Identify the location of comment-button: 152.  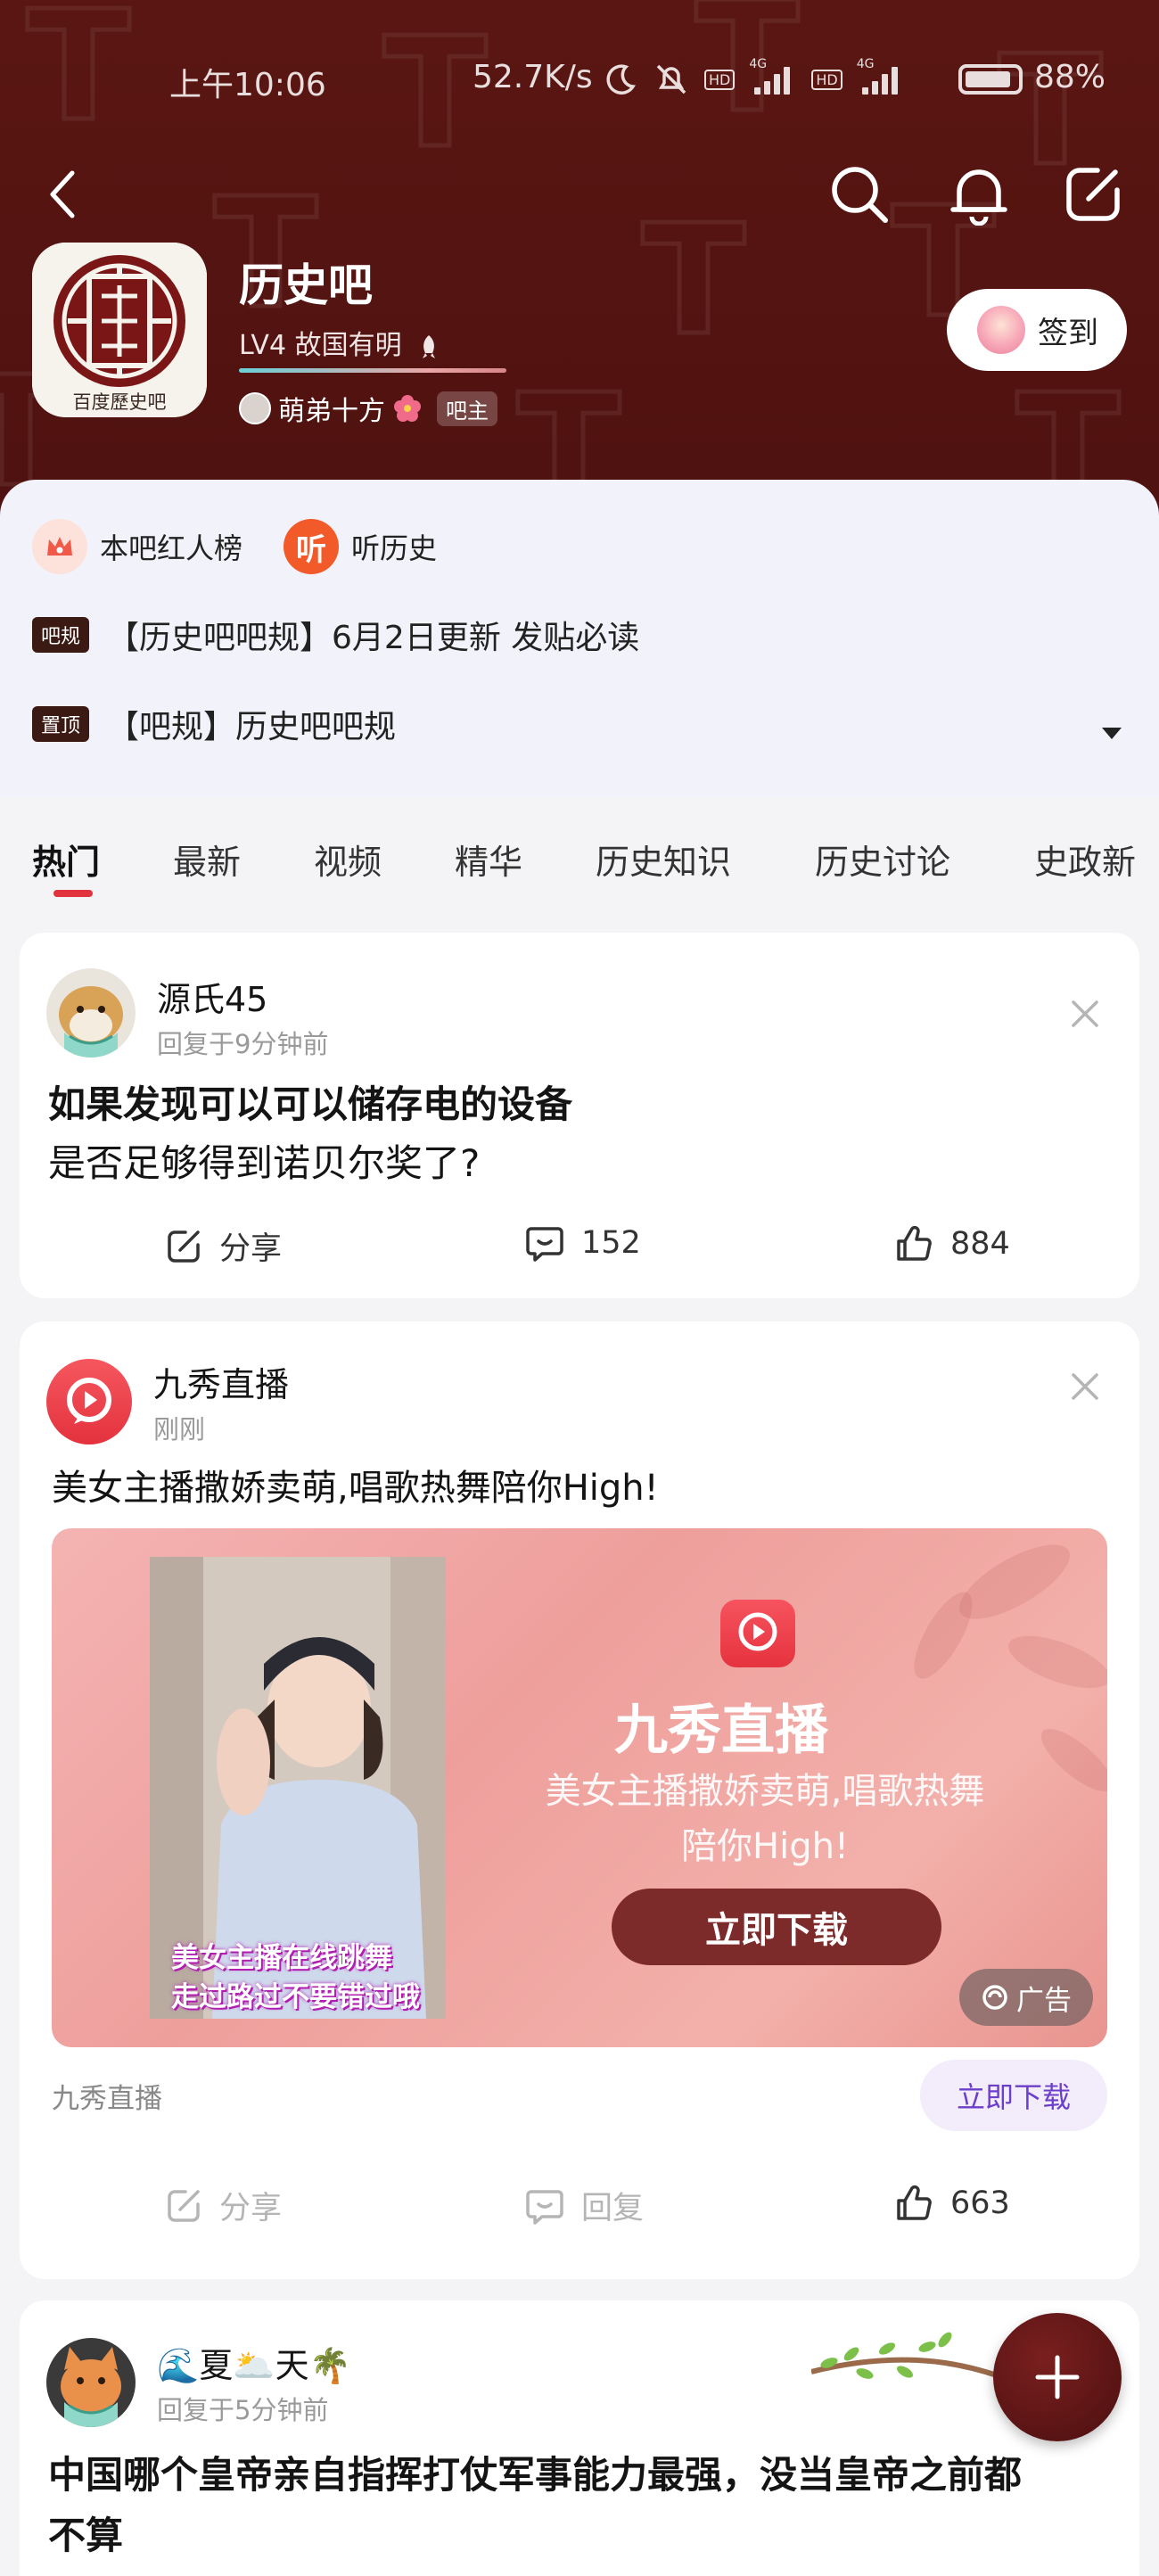
(582, 1243).